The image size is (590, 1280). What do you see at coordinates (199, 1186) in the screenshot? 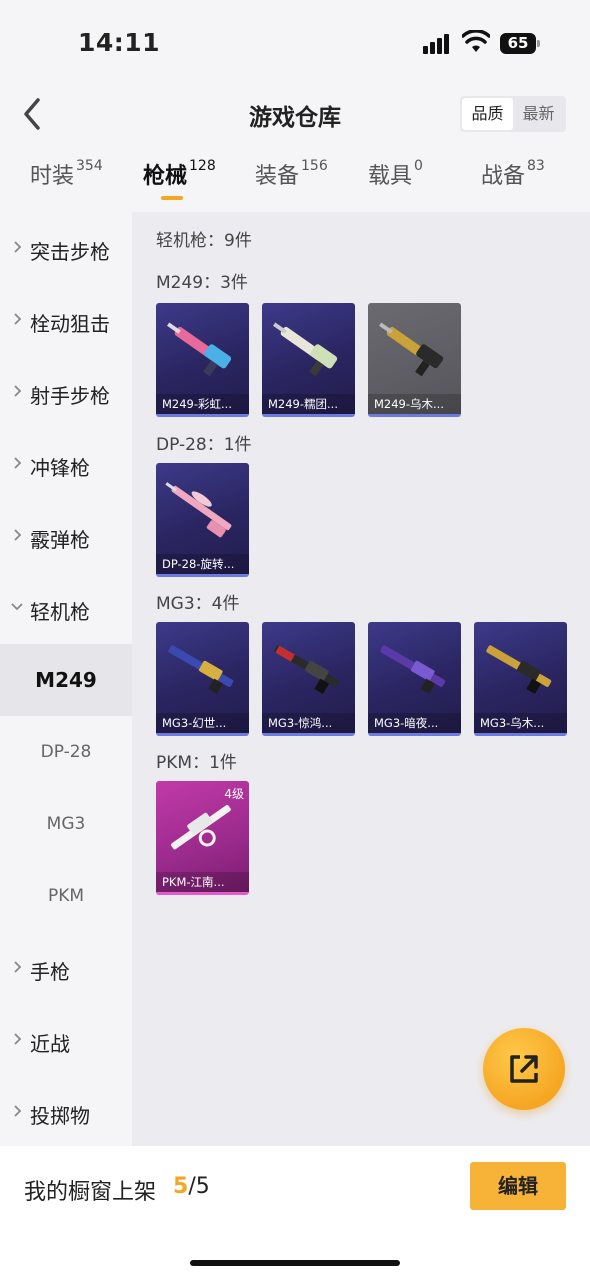
I see `showcase-total: /5` at bounding box center [199, 1186].